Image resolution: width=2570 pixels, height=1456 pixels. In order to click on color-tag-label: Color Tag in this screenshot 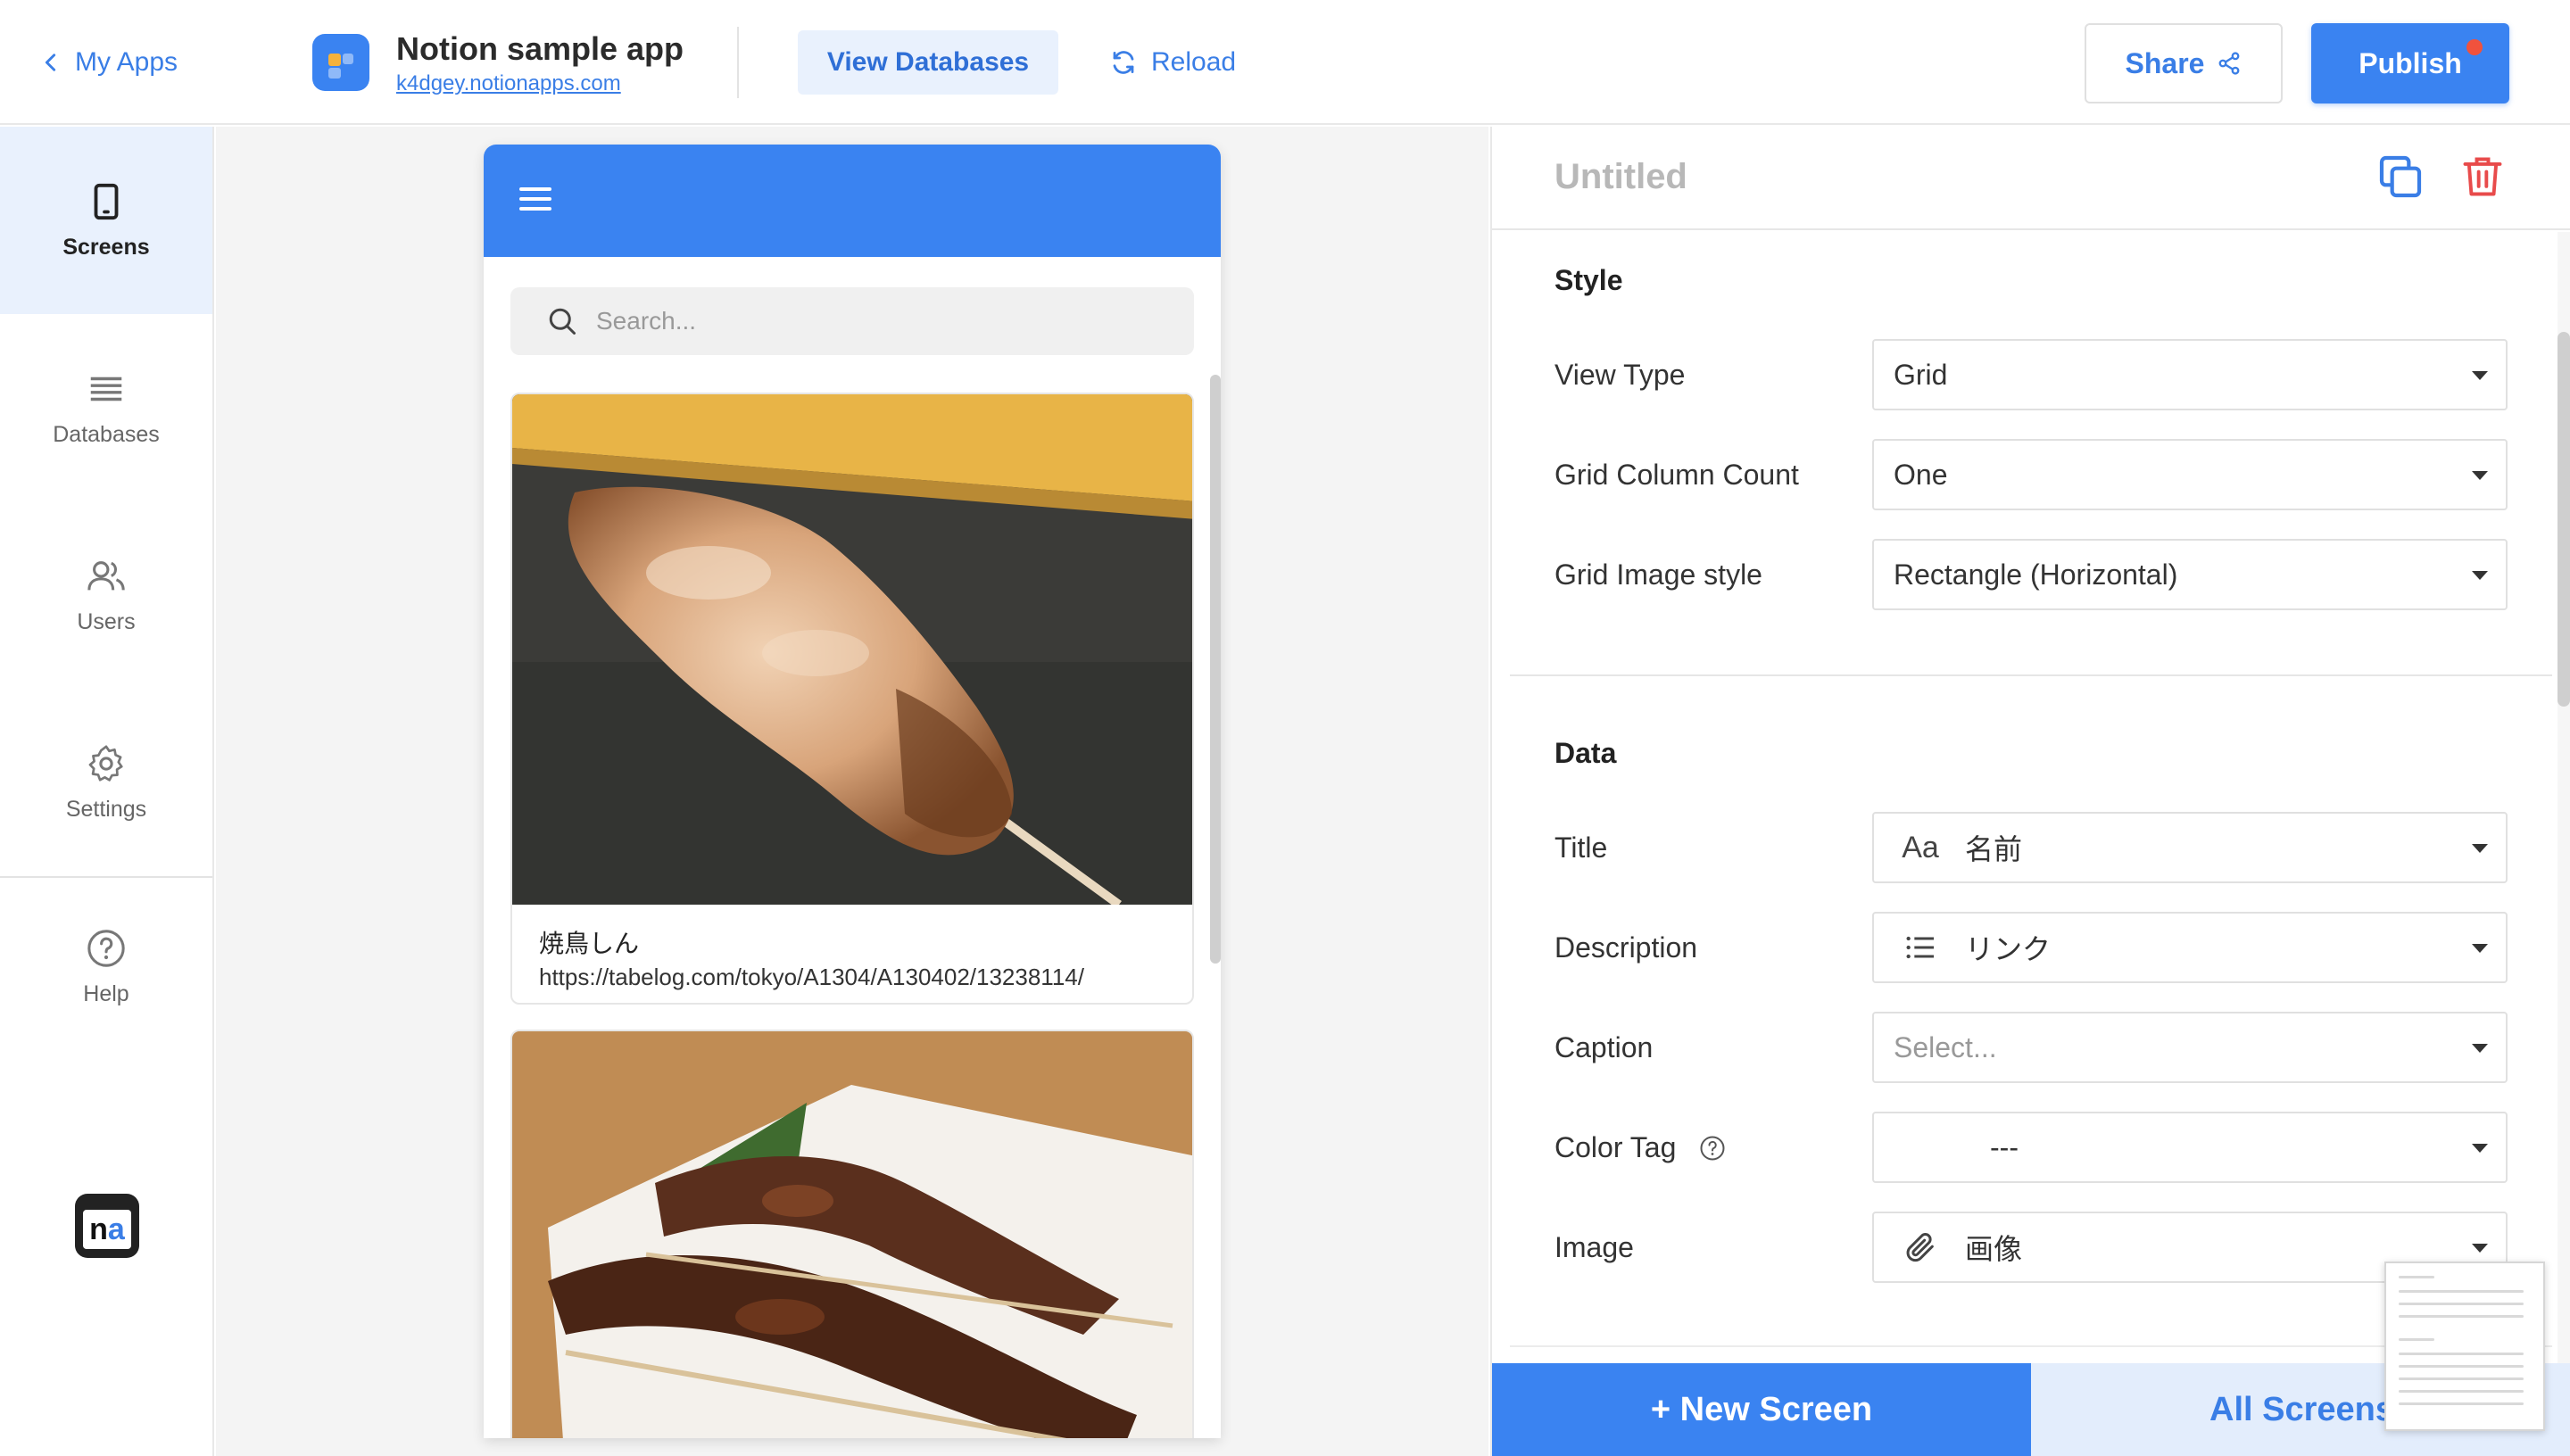, I will do `click(1640, 1147)`.